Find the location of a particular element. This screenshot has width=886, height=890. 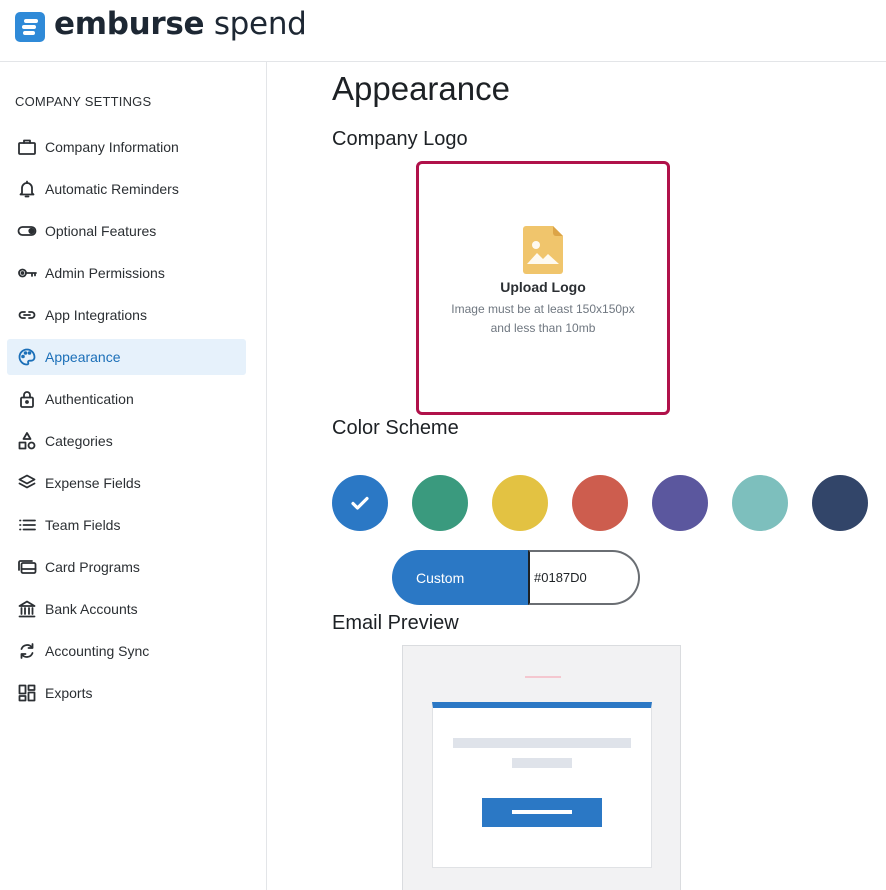

bell-icon is located at coordinates (27, 189).